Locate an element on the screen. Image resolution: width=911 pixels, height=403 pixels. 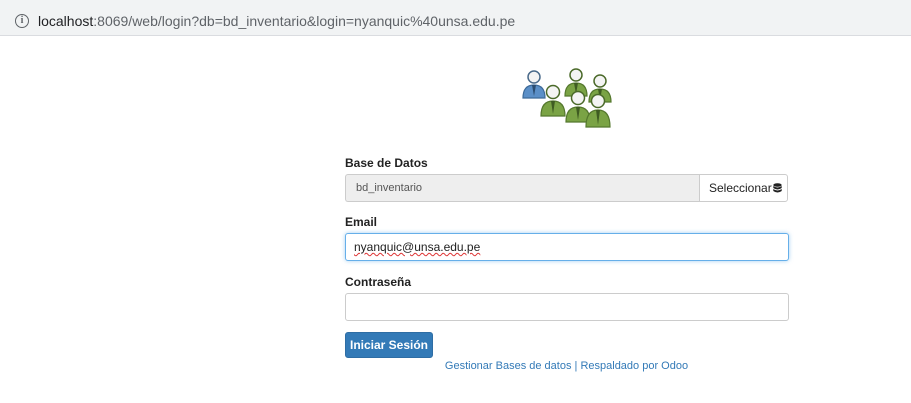
manage-databases-link: Gestionar Bases de datos is located at coordinates (508, 366).